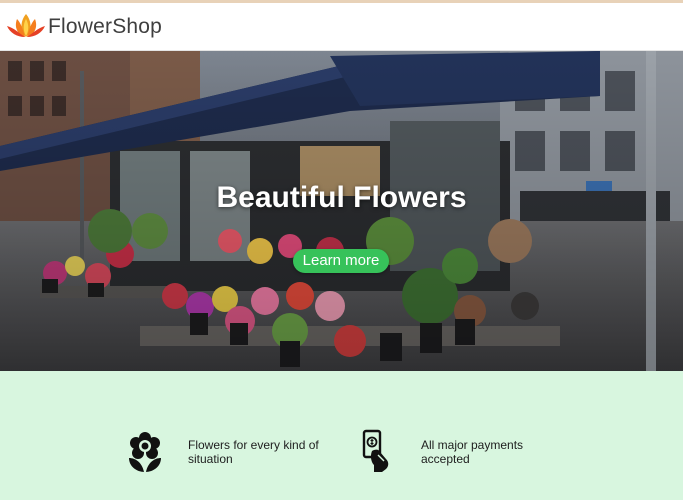  I want to click on brand-name: FlowerShop, so click(105, 27).